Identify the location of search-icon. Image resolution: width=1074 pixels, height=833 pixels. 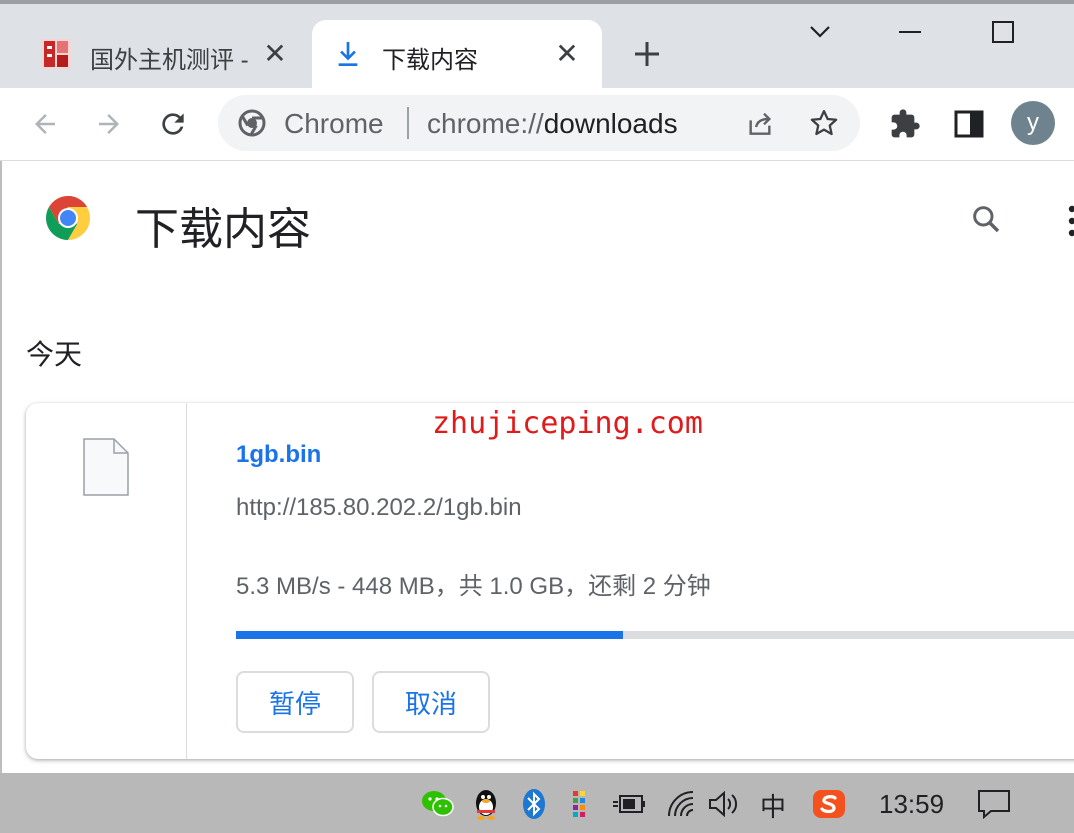
(986, 219).